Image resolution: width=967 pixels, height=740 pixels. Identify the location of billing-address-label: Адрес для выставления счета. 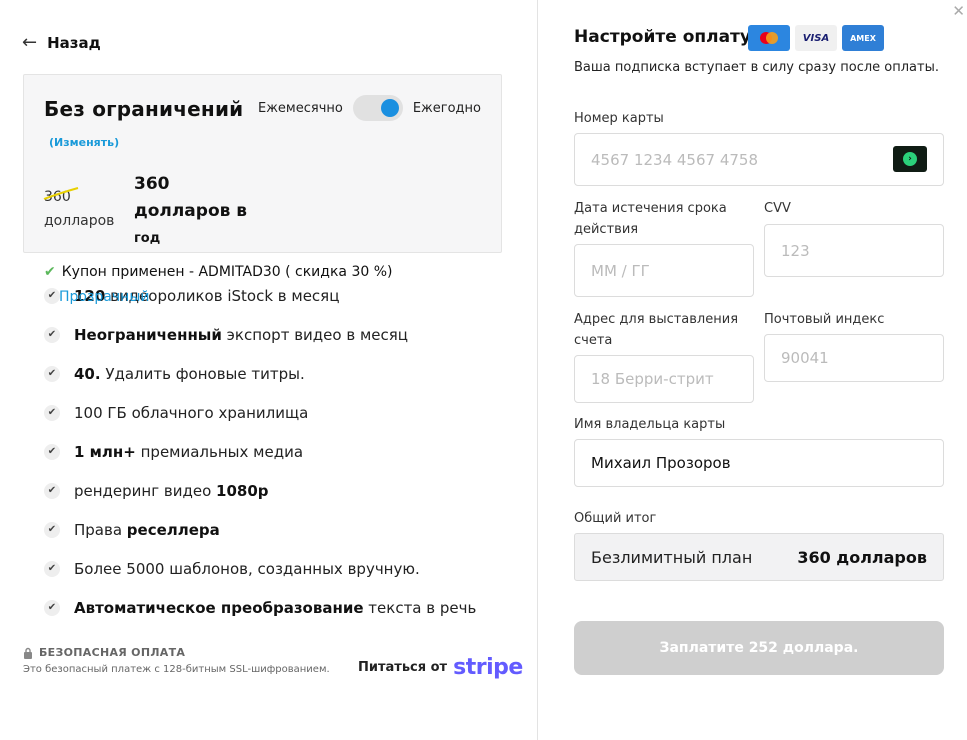
(656, 330).